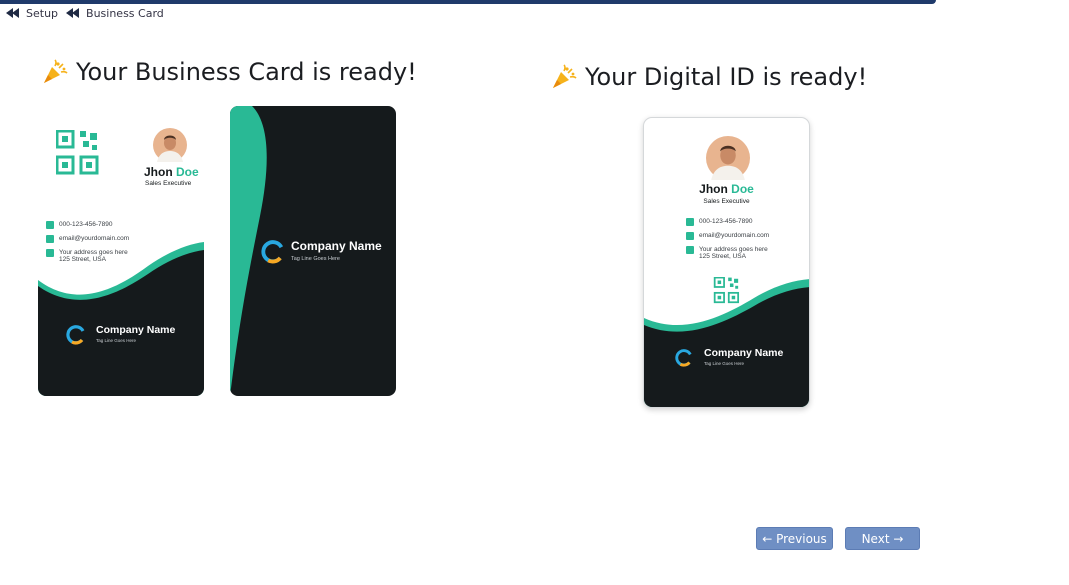 This screenshot has width=1069, height=585. Describe the element at coordinates (42, 13) in the screenshot. I see `breadcrumb-label-setup: Setup` at that location.